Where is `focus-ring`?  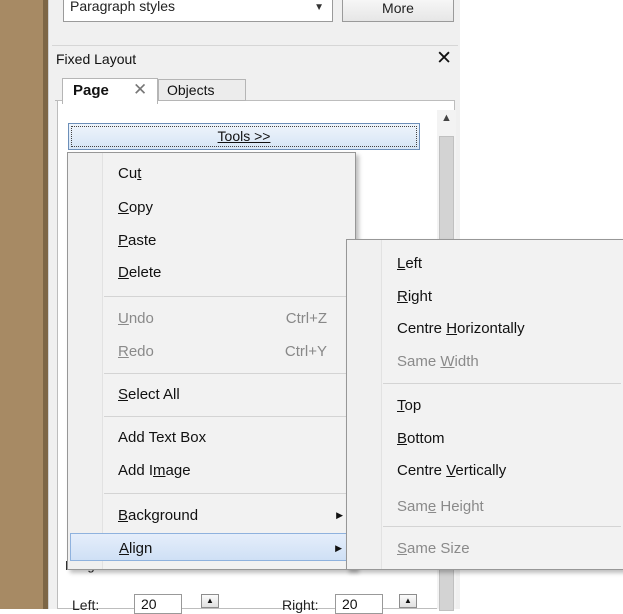 focus-ring is located at coordinates (244, 136).